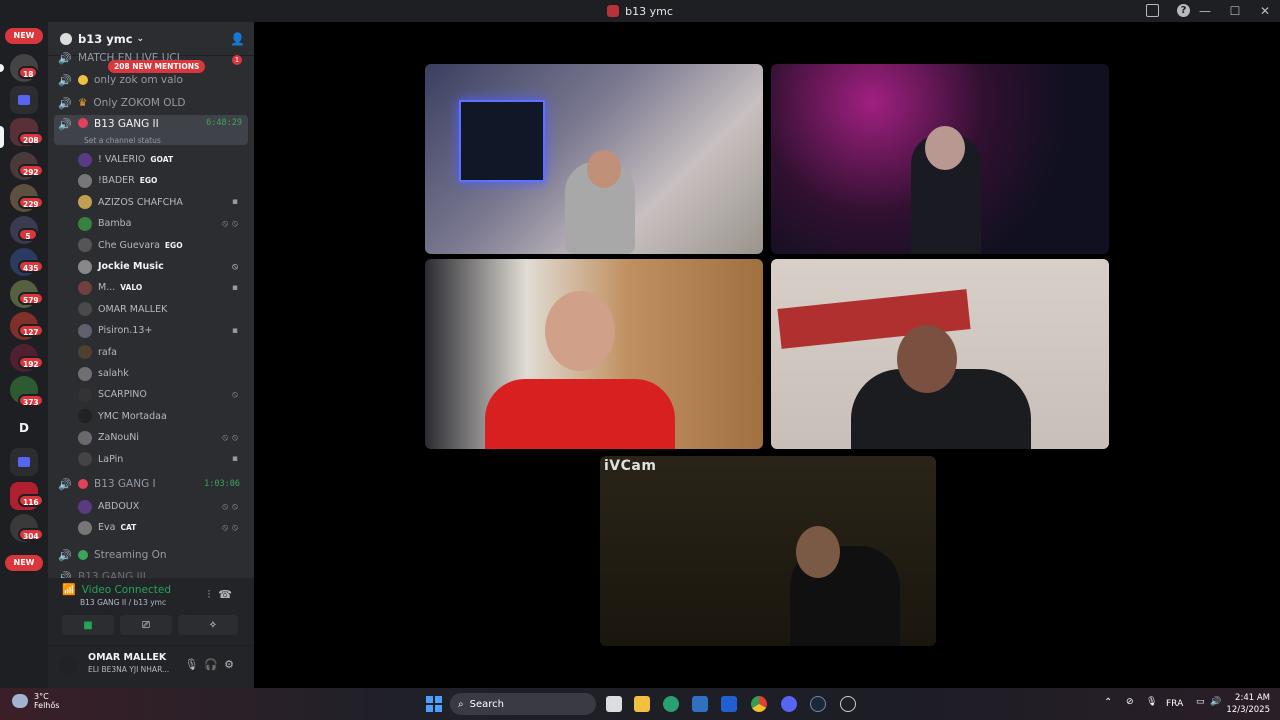 Image resolution: width=1280 pixels, height=720 pixels. I want to click on invite-icon: 👤, so click(237, 39).